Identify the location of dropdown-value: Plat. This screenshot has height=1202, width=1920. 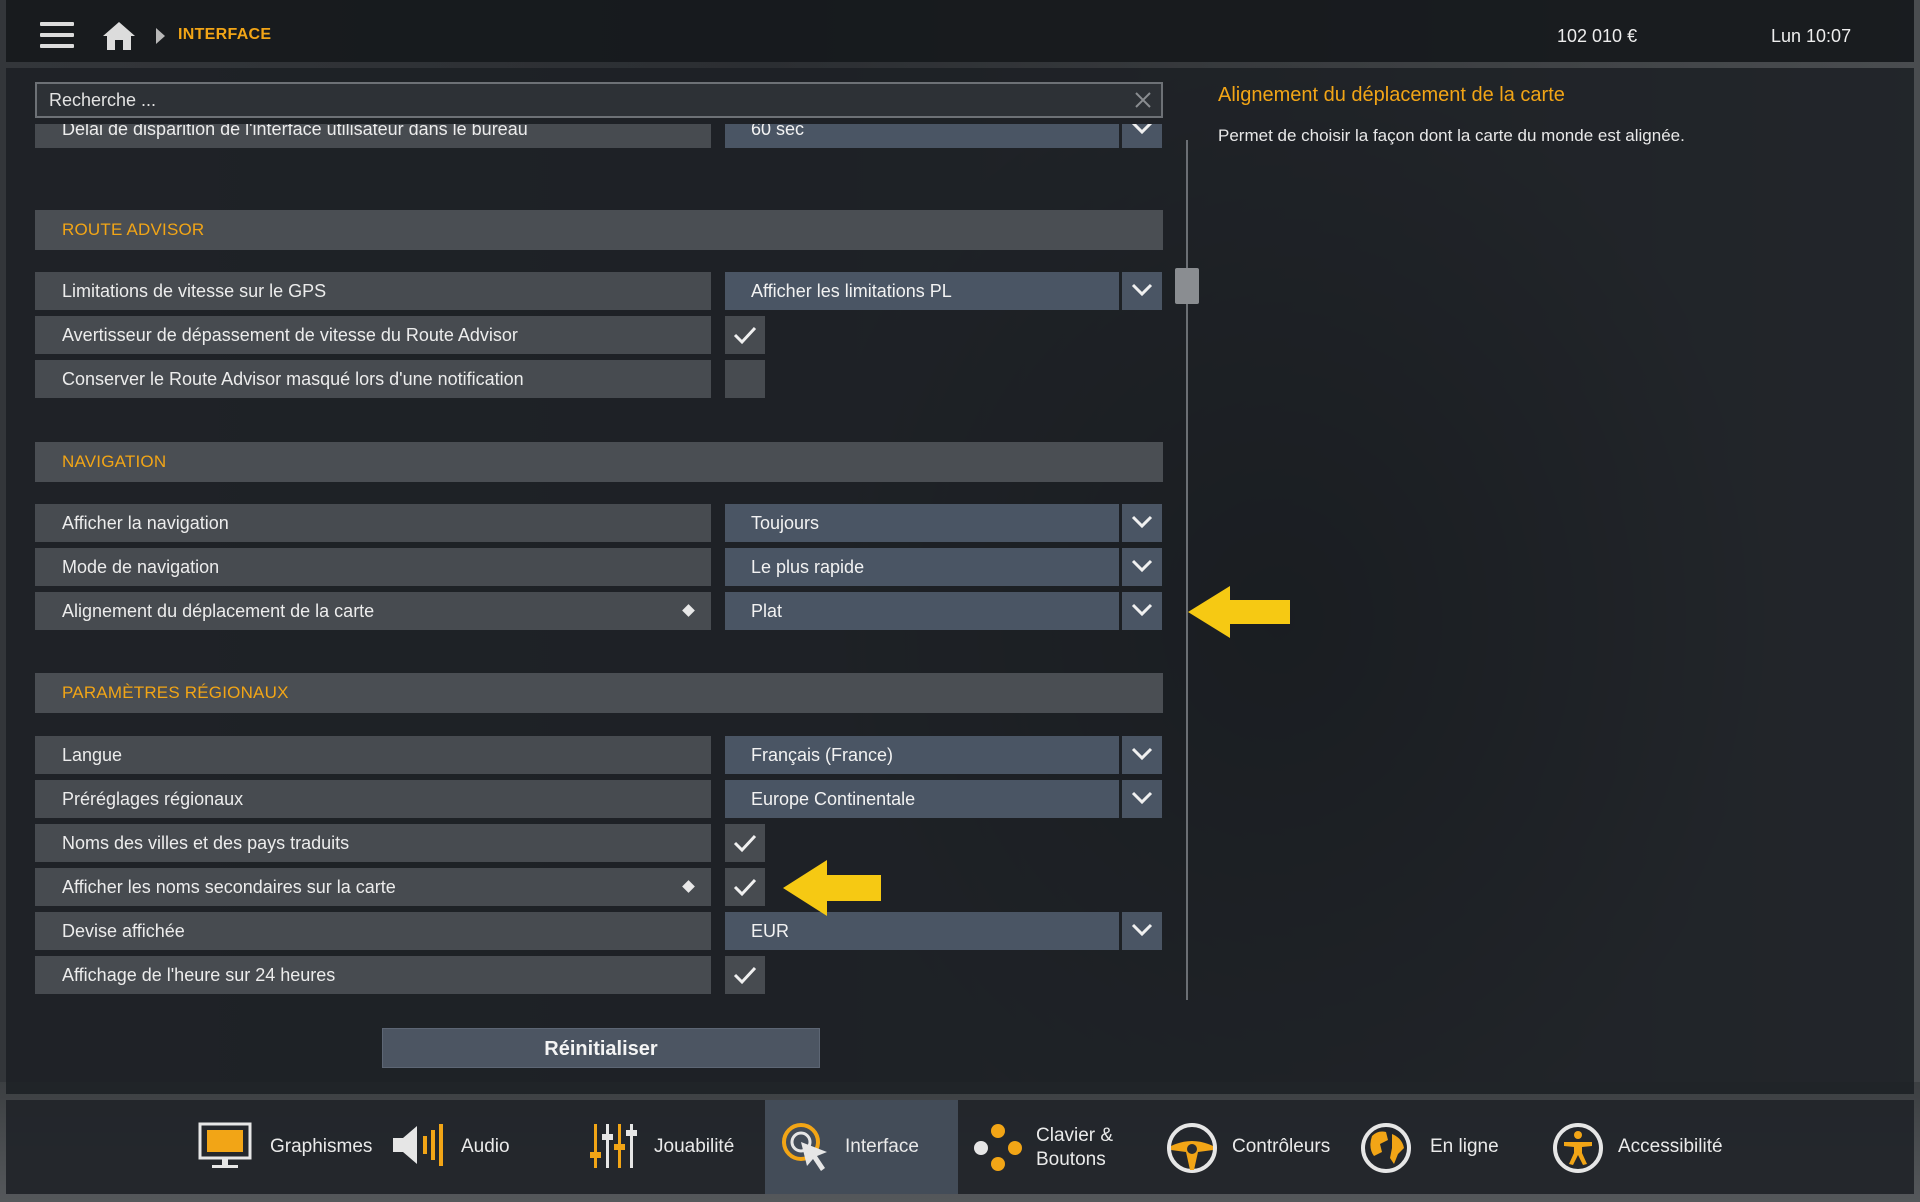
(922, 611).